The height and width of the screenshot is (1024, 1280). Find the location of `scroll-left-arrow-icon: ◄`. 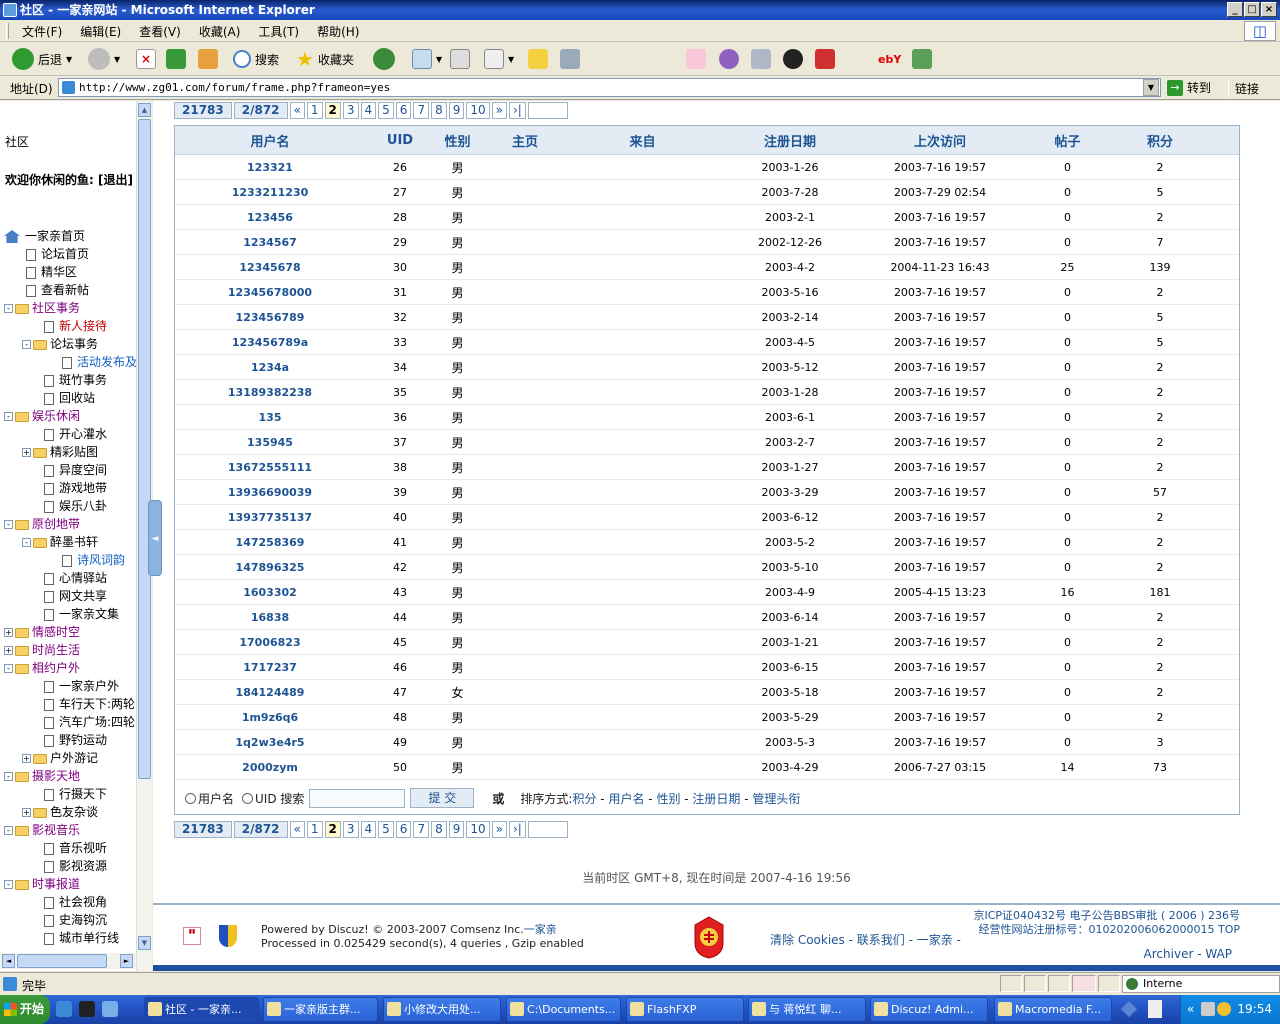

scroll-left-arrow-icon: ◄ is located at coordinates (8, 961).